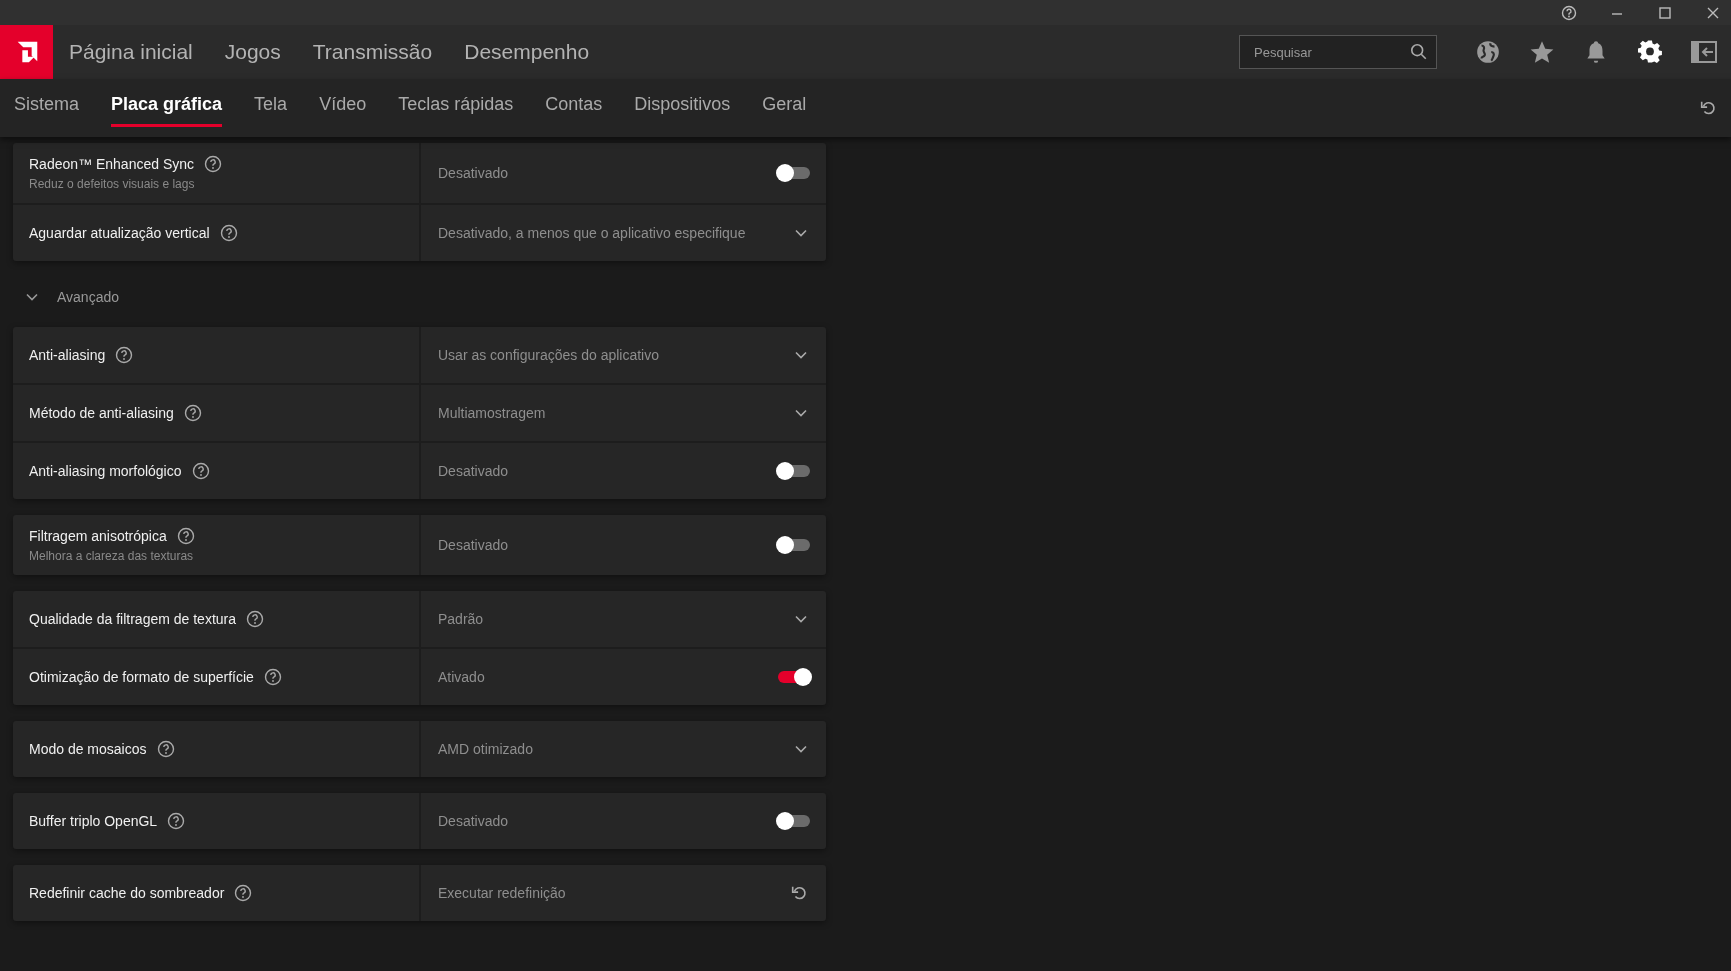 Image resolution: width=1731 pixels, height=971 pixels. I want to click on setting-label: Anti-aliasing morfológico, so click(105, 471).